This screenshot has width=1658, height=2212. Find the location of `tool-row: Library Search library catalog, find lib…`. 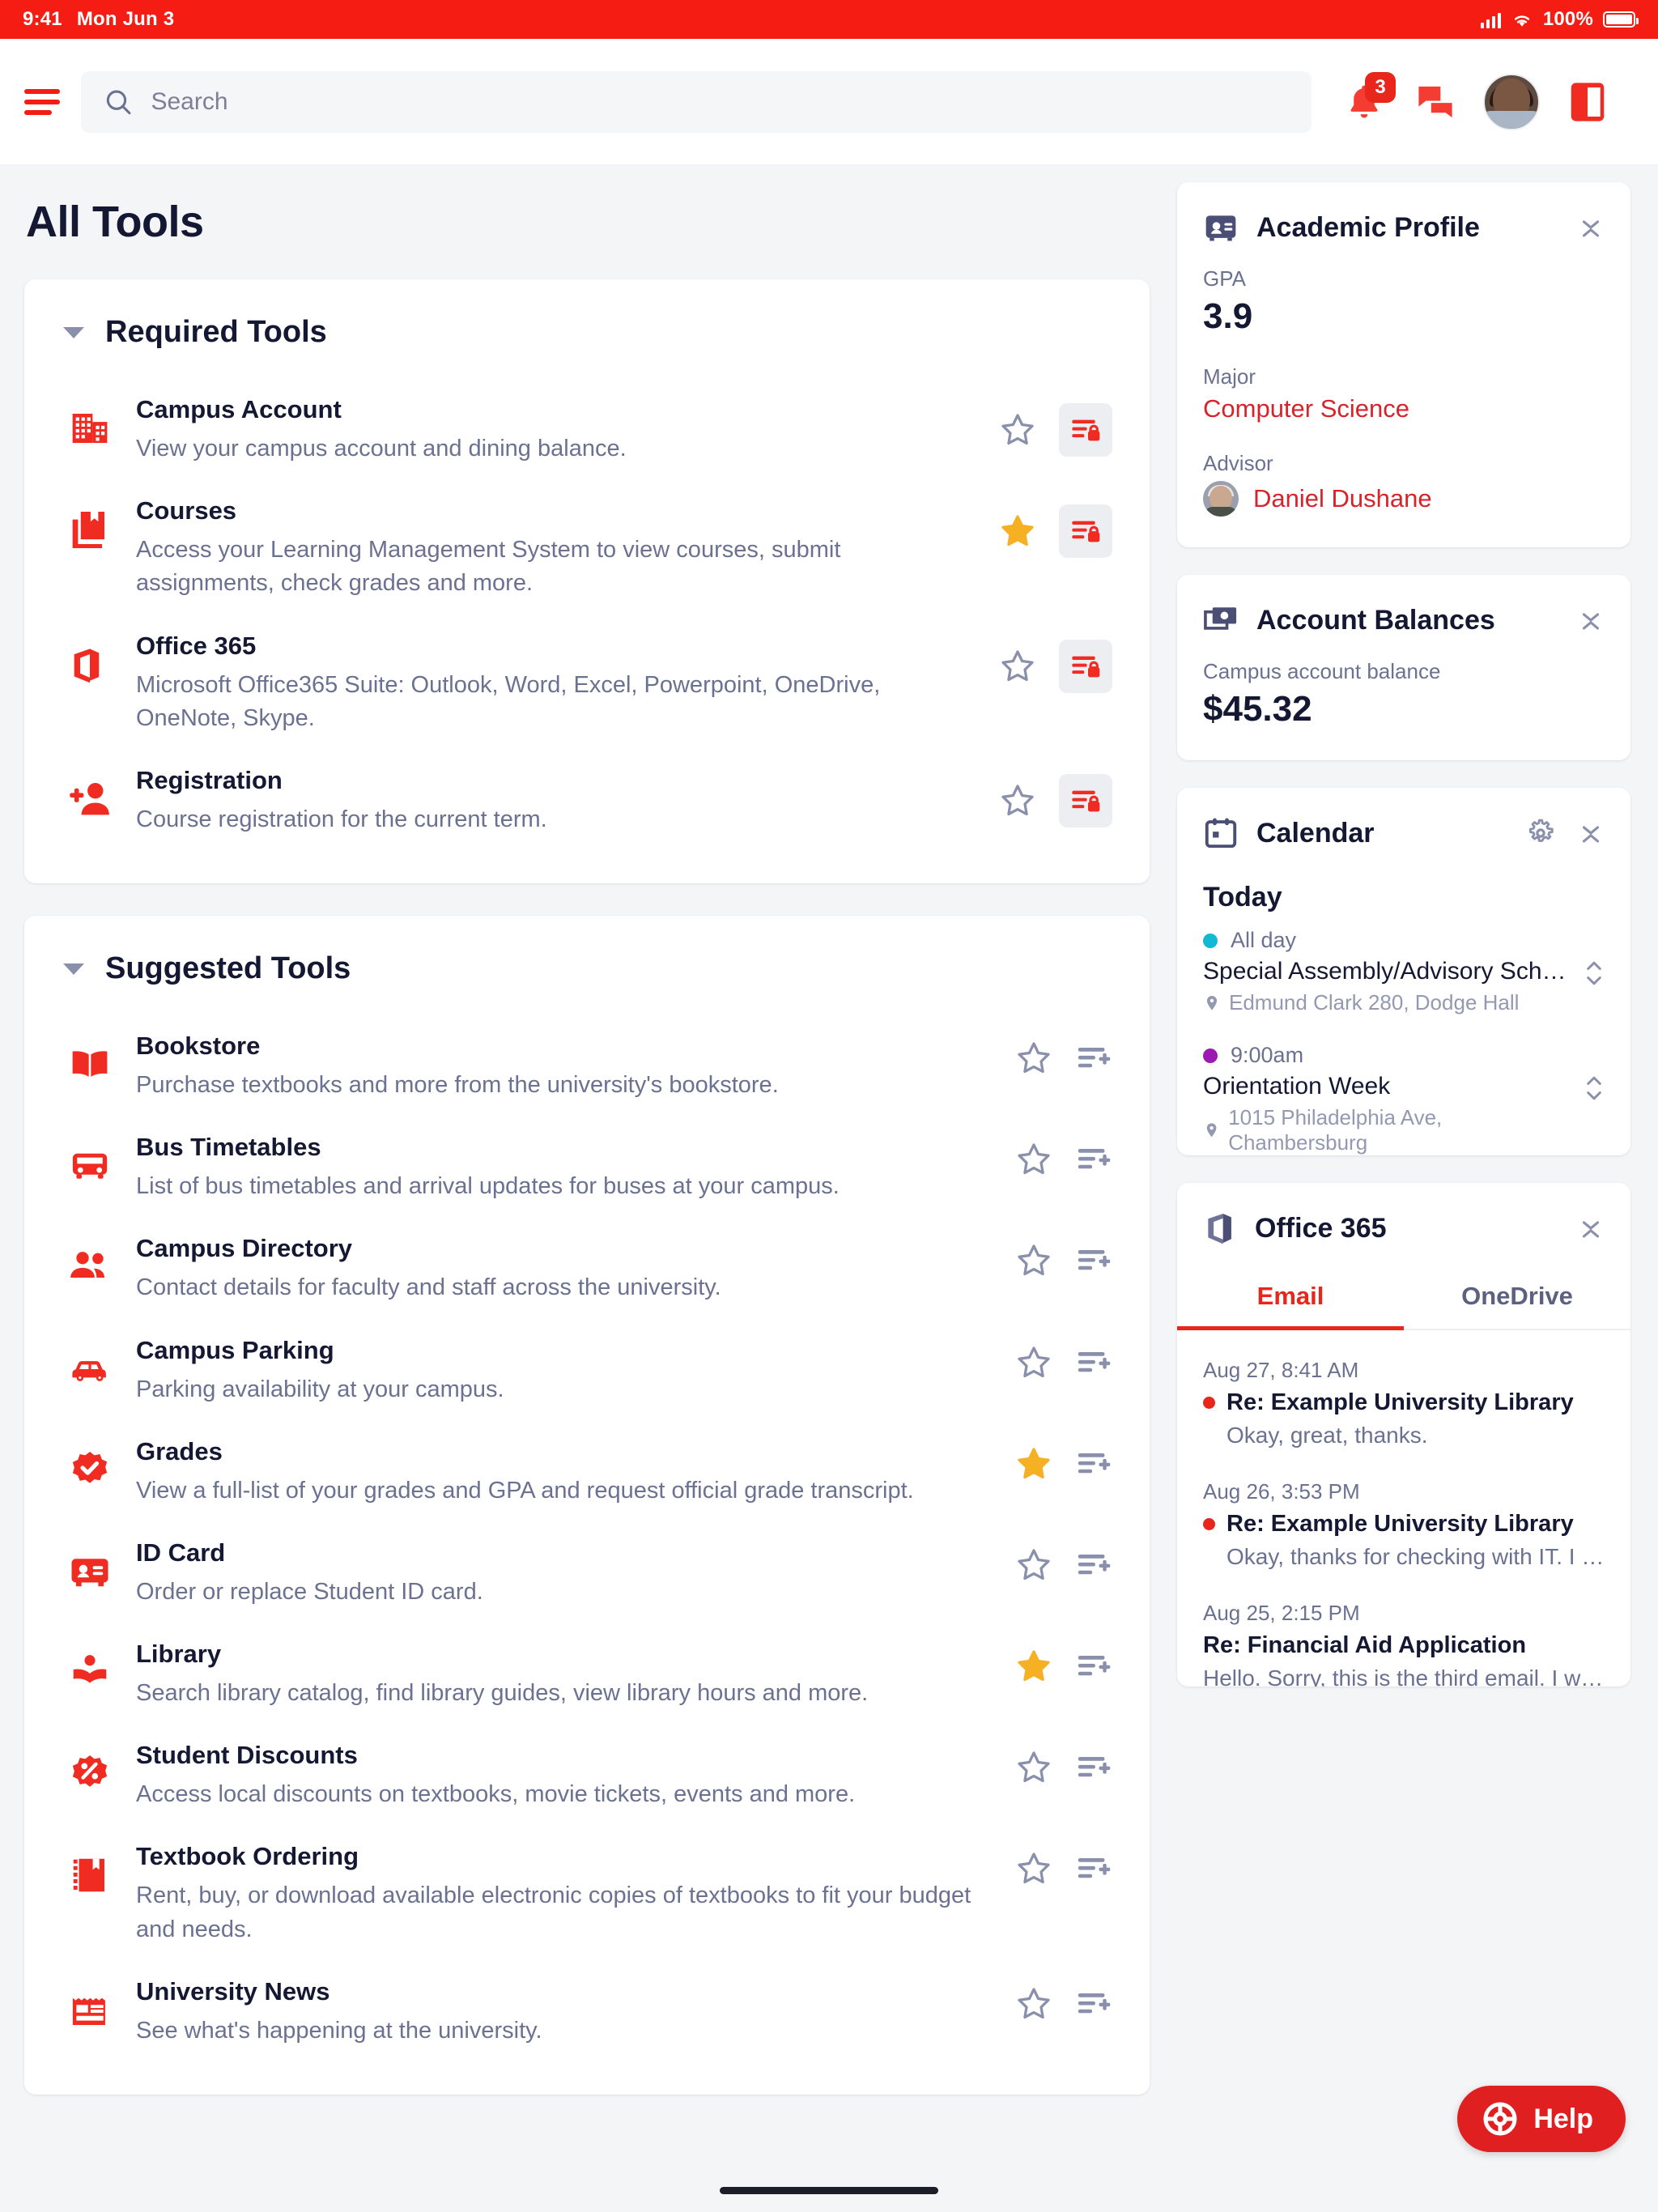

tool-row: Library Search library catalog, find lib… is located at coordinates (587, 1674).